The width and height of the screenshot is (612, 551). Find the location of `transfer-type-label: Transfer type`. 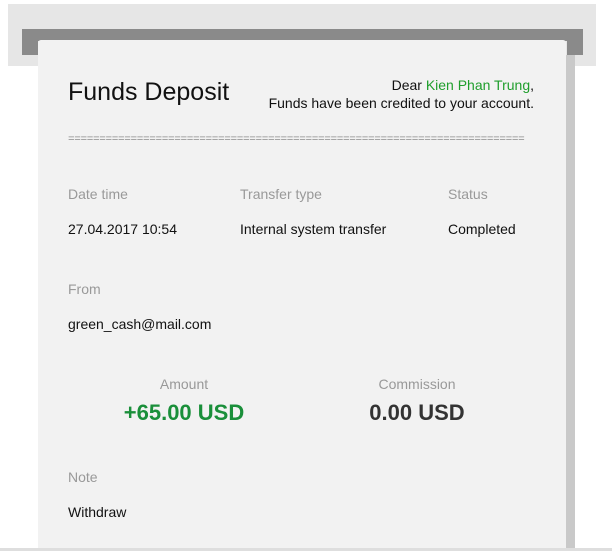

transfer-type-label: Transfer type is located at coordinates (281, 194).